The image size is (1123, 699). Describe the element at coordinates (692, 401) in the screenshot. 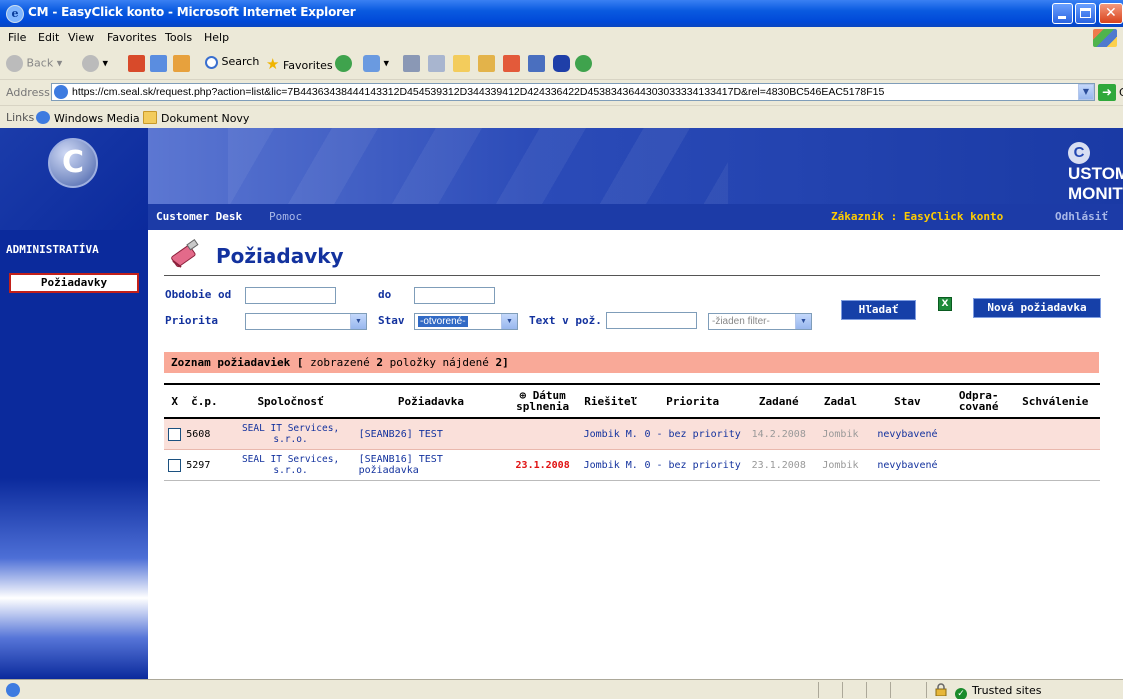

I see `col-priority: Priorita` at that location.